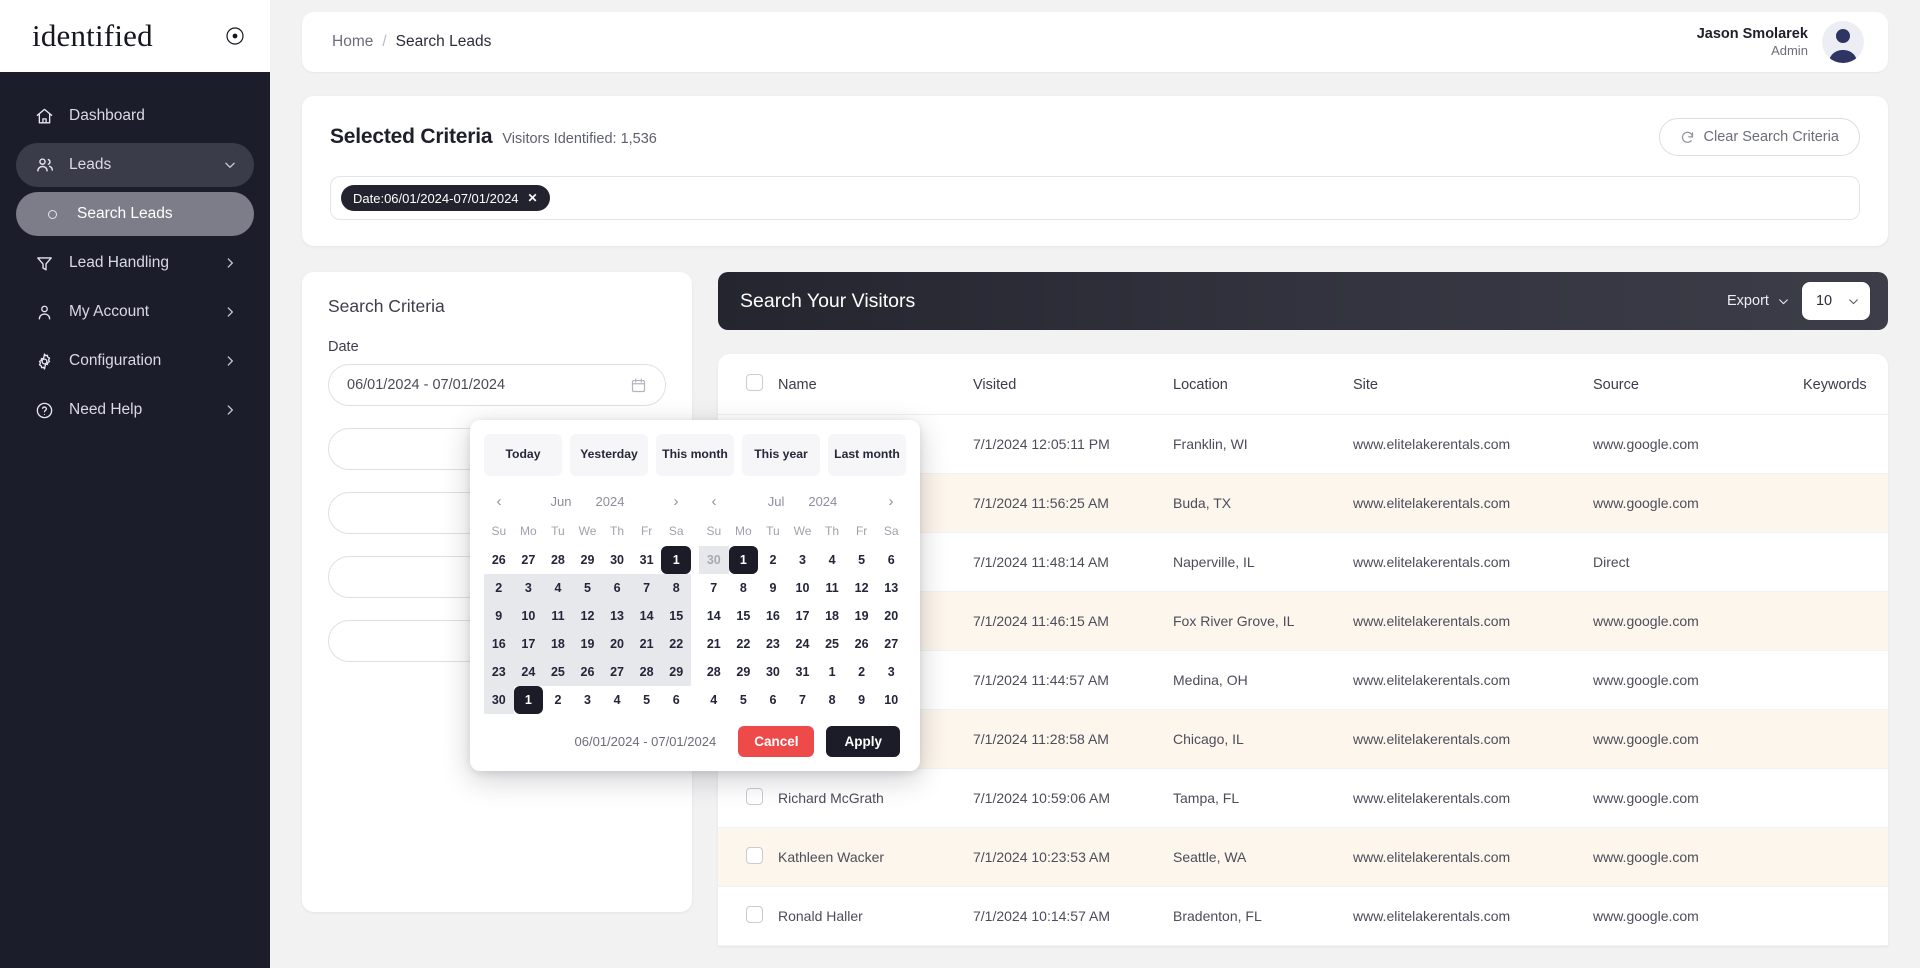 The width and height of the screenshot is (1920, 968). I want to click on chevron-right-icon: ›, so click(891, 501).